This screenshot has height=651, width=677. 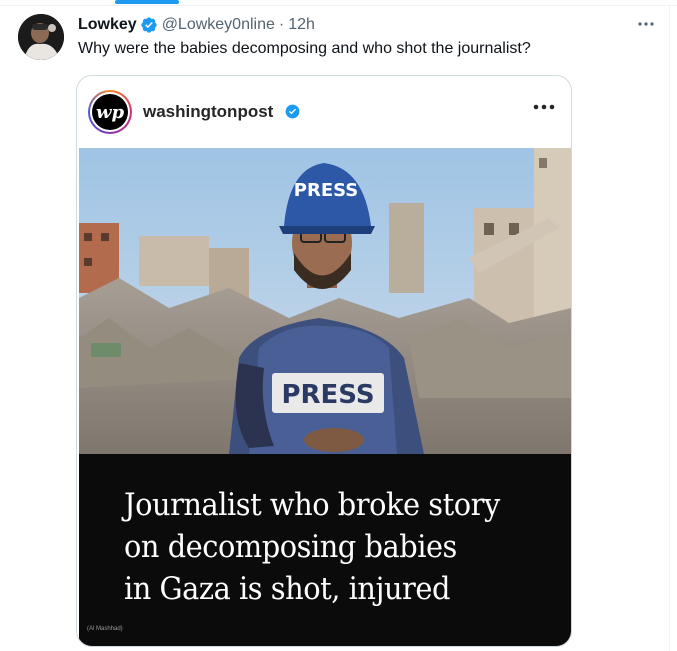 What do you see at coordinates (324, 112) in the screenshot?
I see `embedded-post-header: wp washingtonpost` at bounding box center [324, 112].